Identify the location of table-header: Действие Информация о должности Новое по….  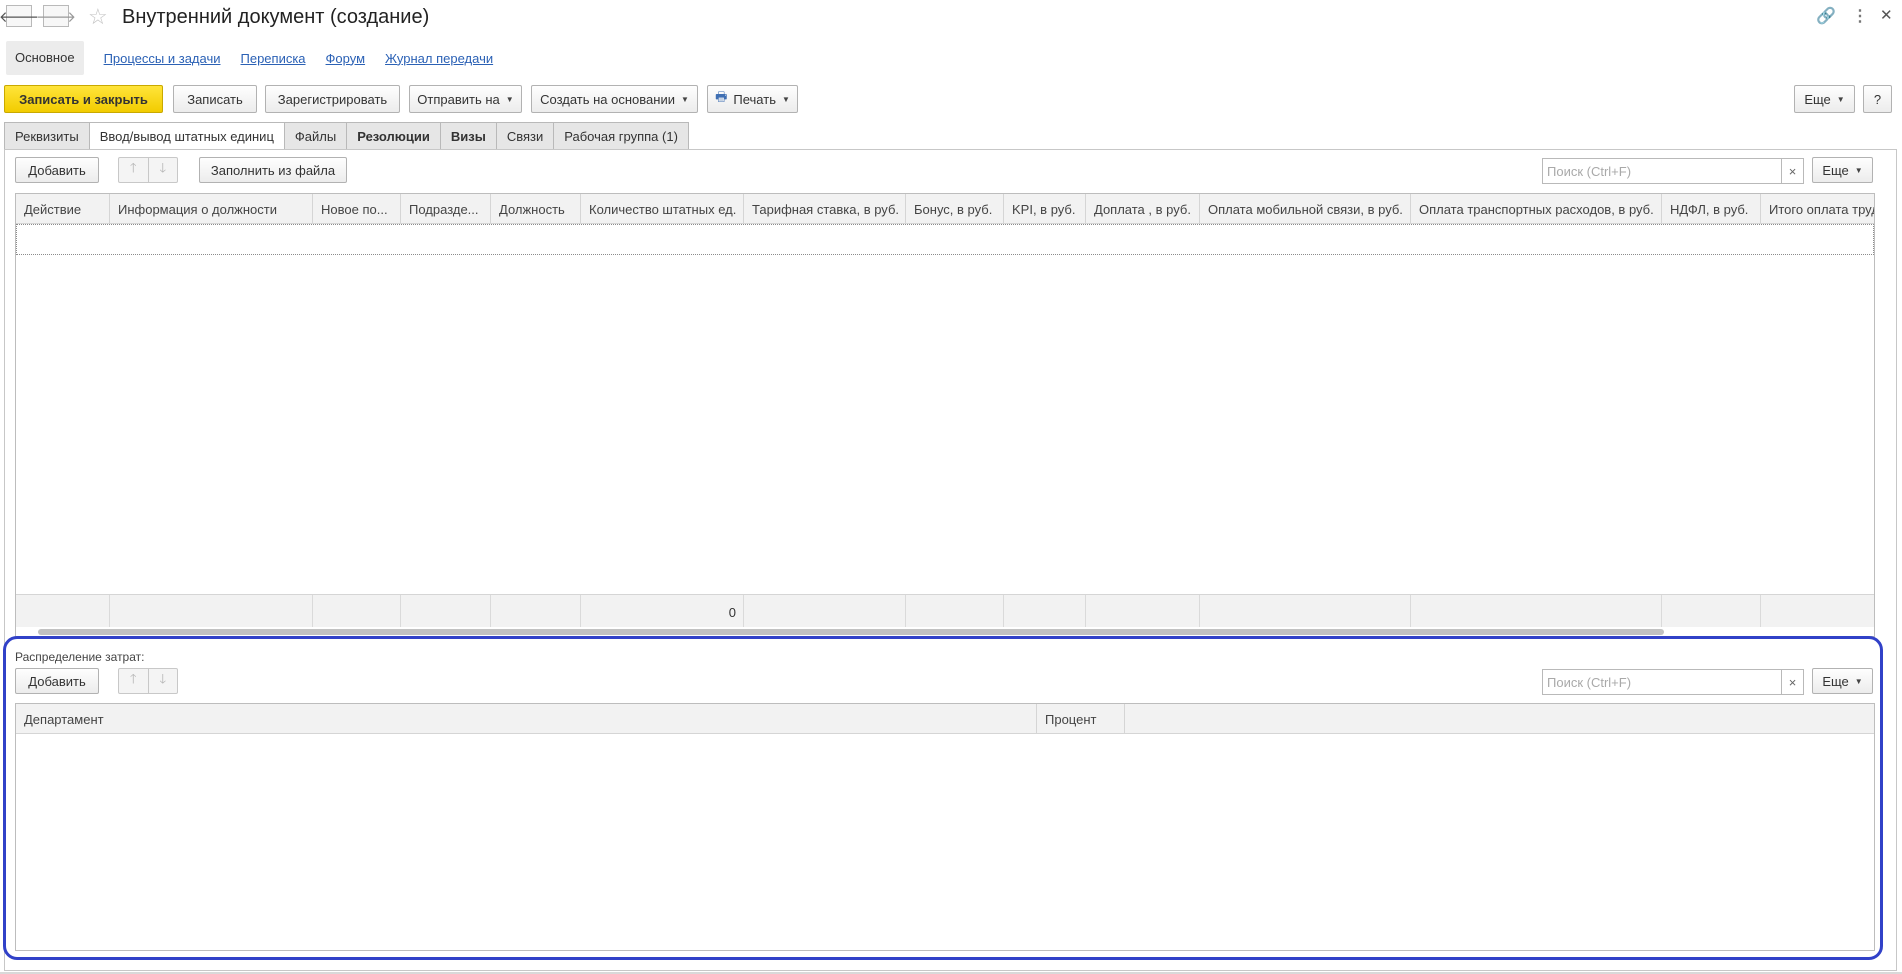
(945, 209).